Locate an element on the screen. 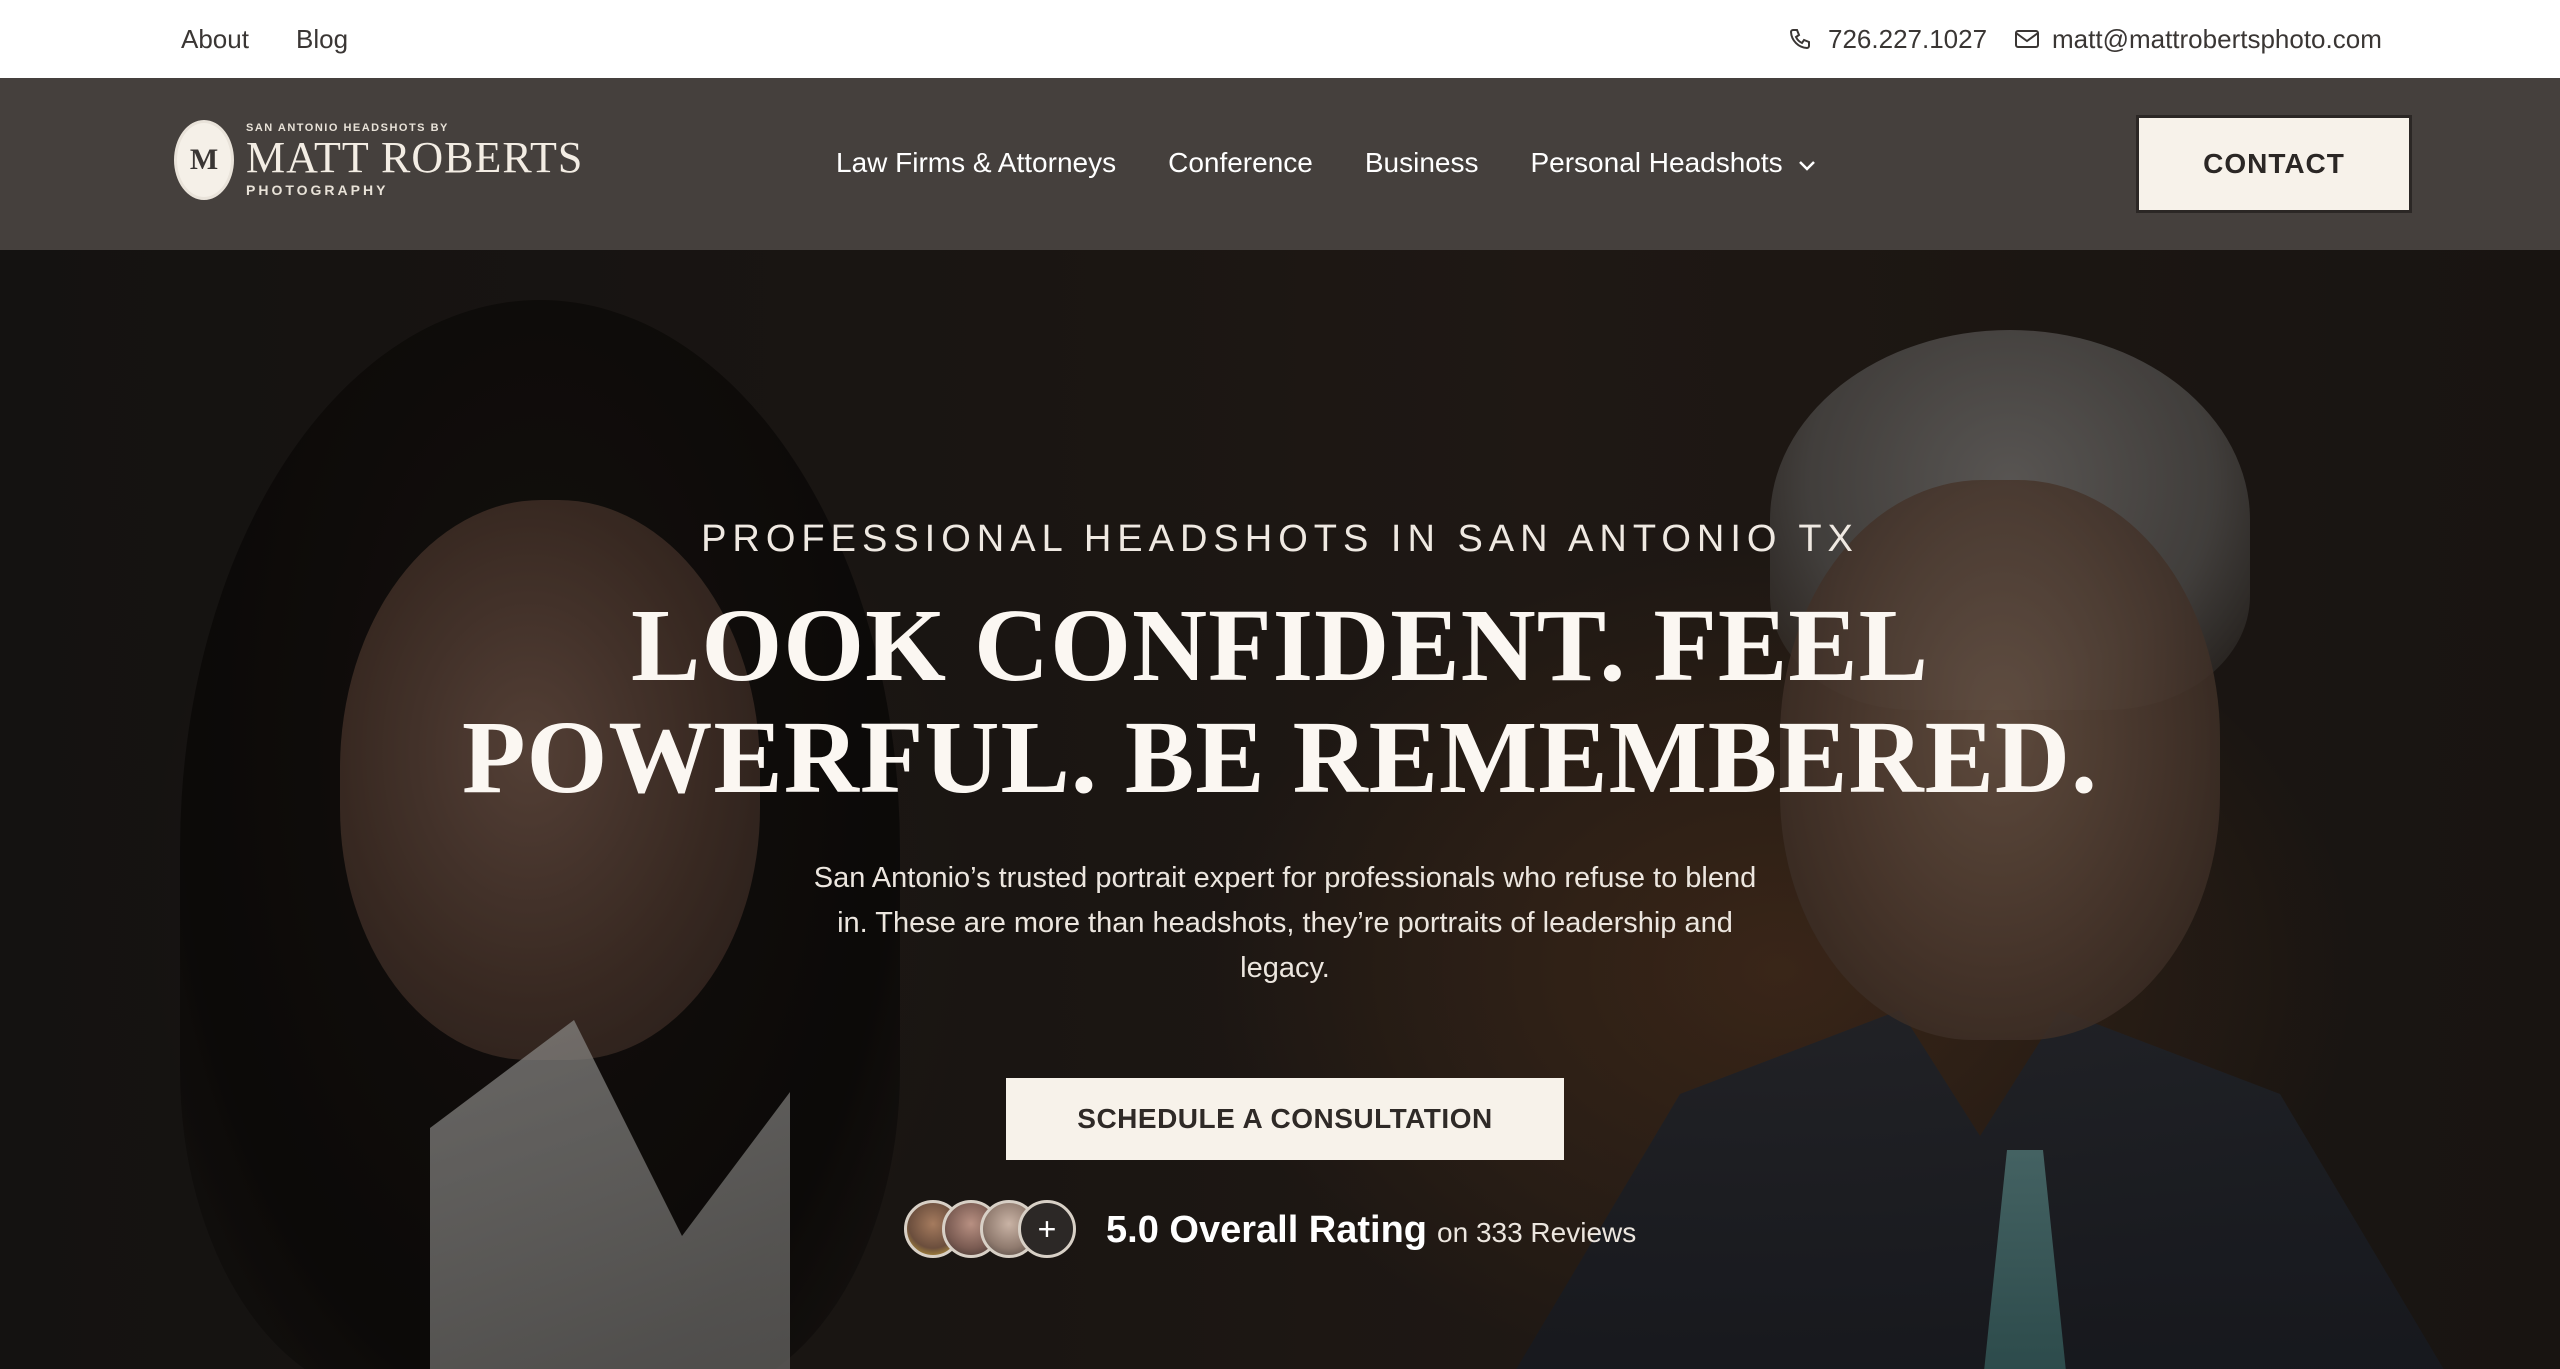 The image size is (2560, 1369). hero-headline-line1: LOOK CONFIDENT. FEEL is located at coordinates (1279, 645).